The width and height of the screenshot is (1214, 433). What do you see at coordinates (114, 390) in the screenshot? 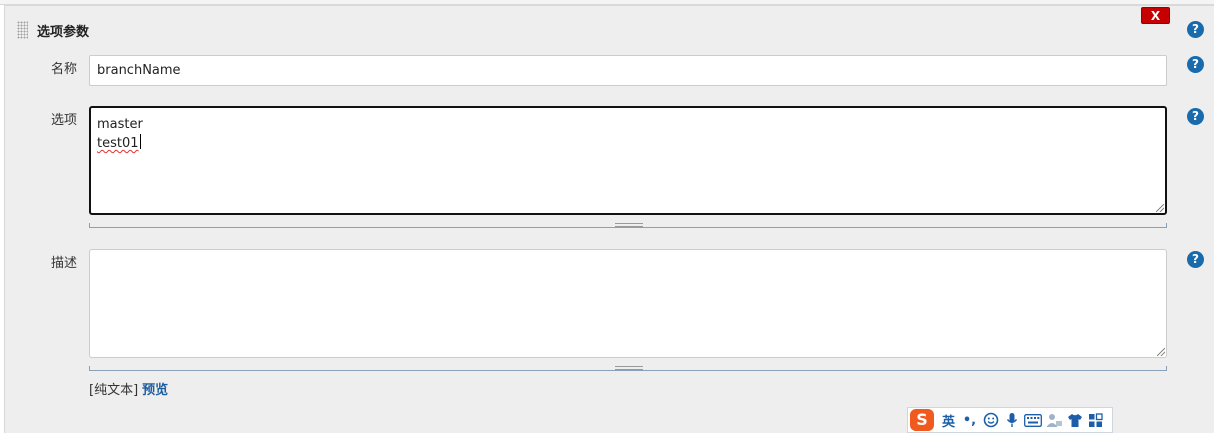
I see `plain-text-label: [纯文本]` at bounding box center [114, 390].